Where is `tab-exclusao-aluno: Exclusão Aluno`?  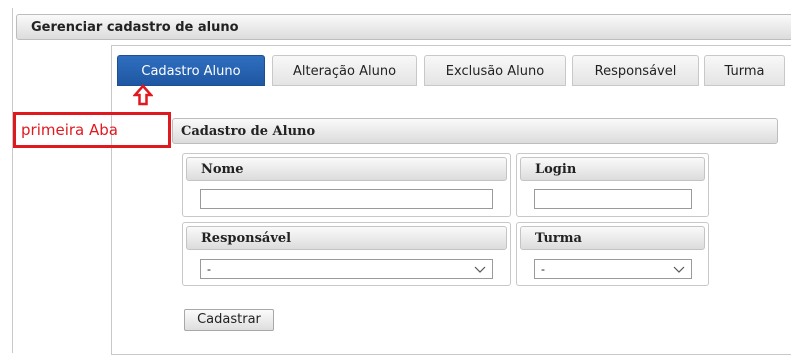 tab-exclusao-aluno: Exclusão Aluno is located at coordinates (495, 70).